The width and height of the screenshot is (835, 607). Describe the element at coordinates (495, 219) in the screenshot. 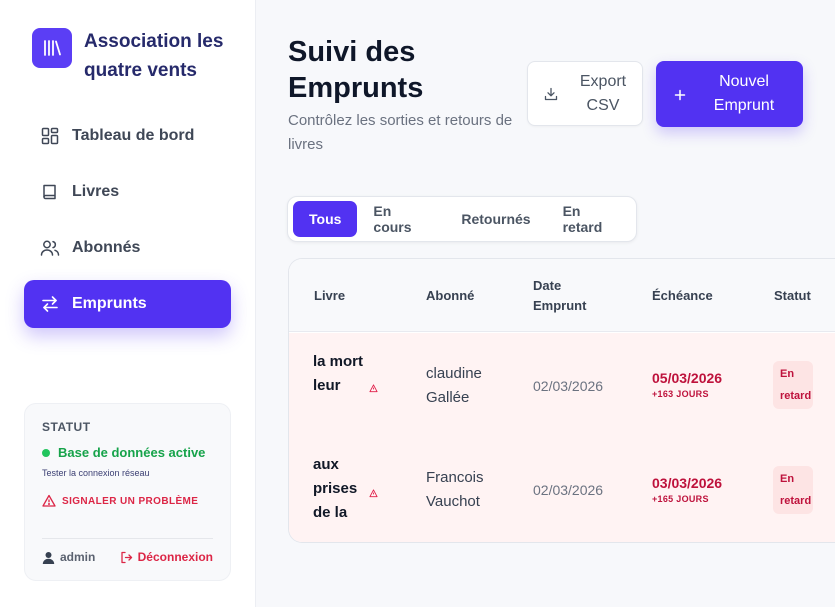

I see `tab-returned: Retournés` at that location.